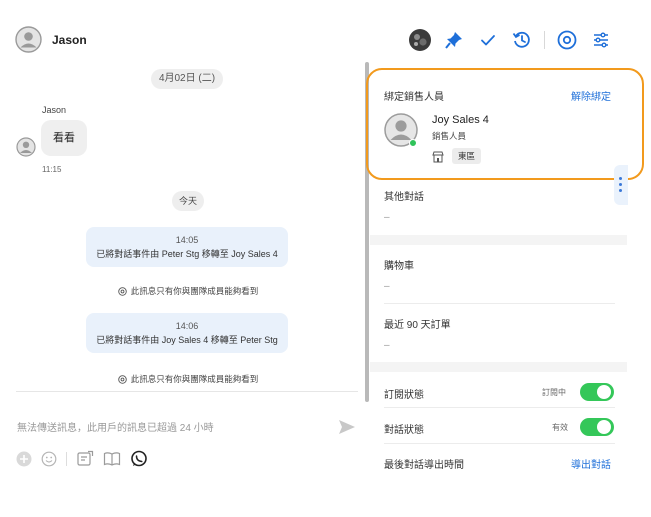  What do you see at coordinates (522, 40) in the screenshot?
I see `history-icon` at bounding box center [522, 40].